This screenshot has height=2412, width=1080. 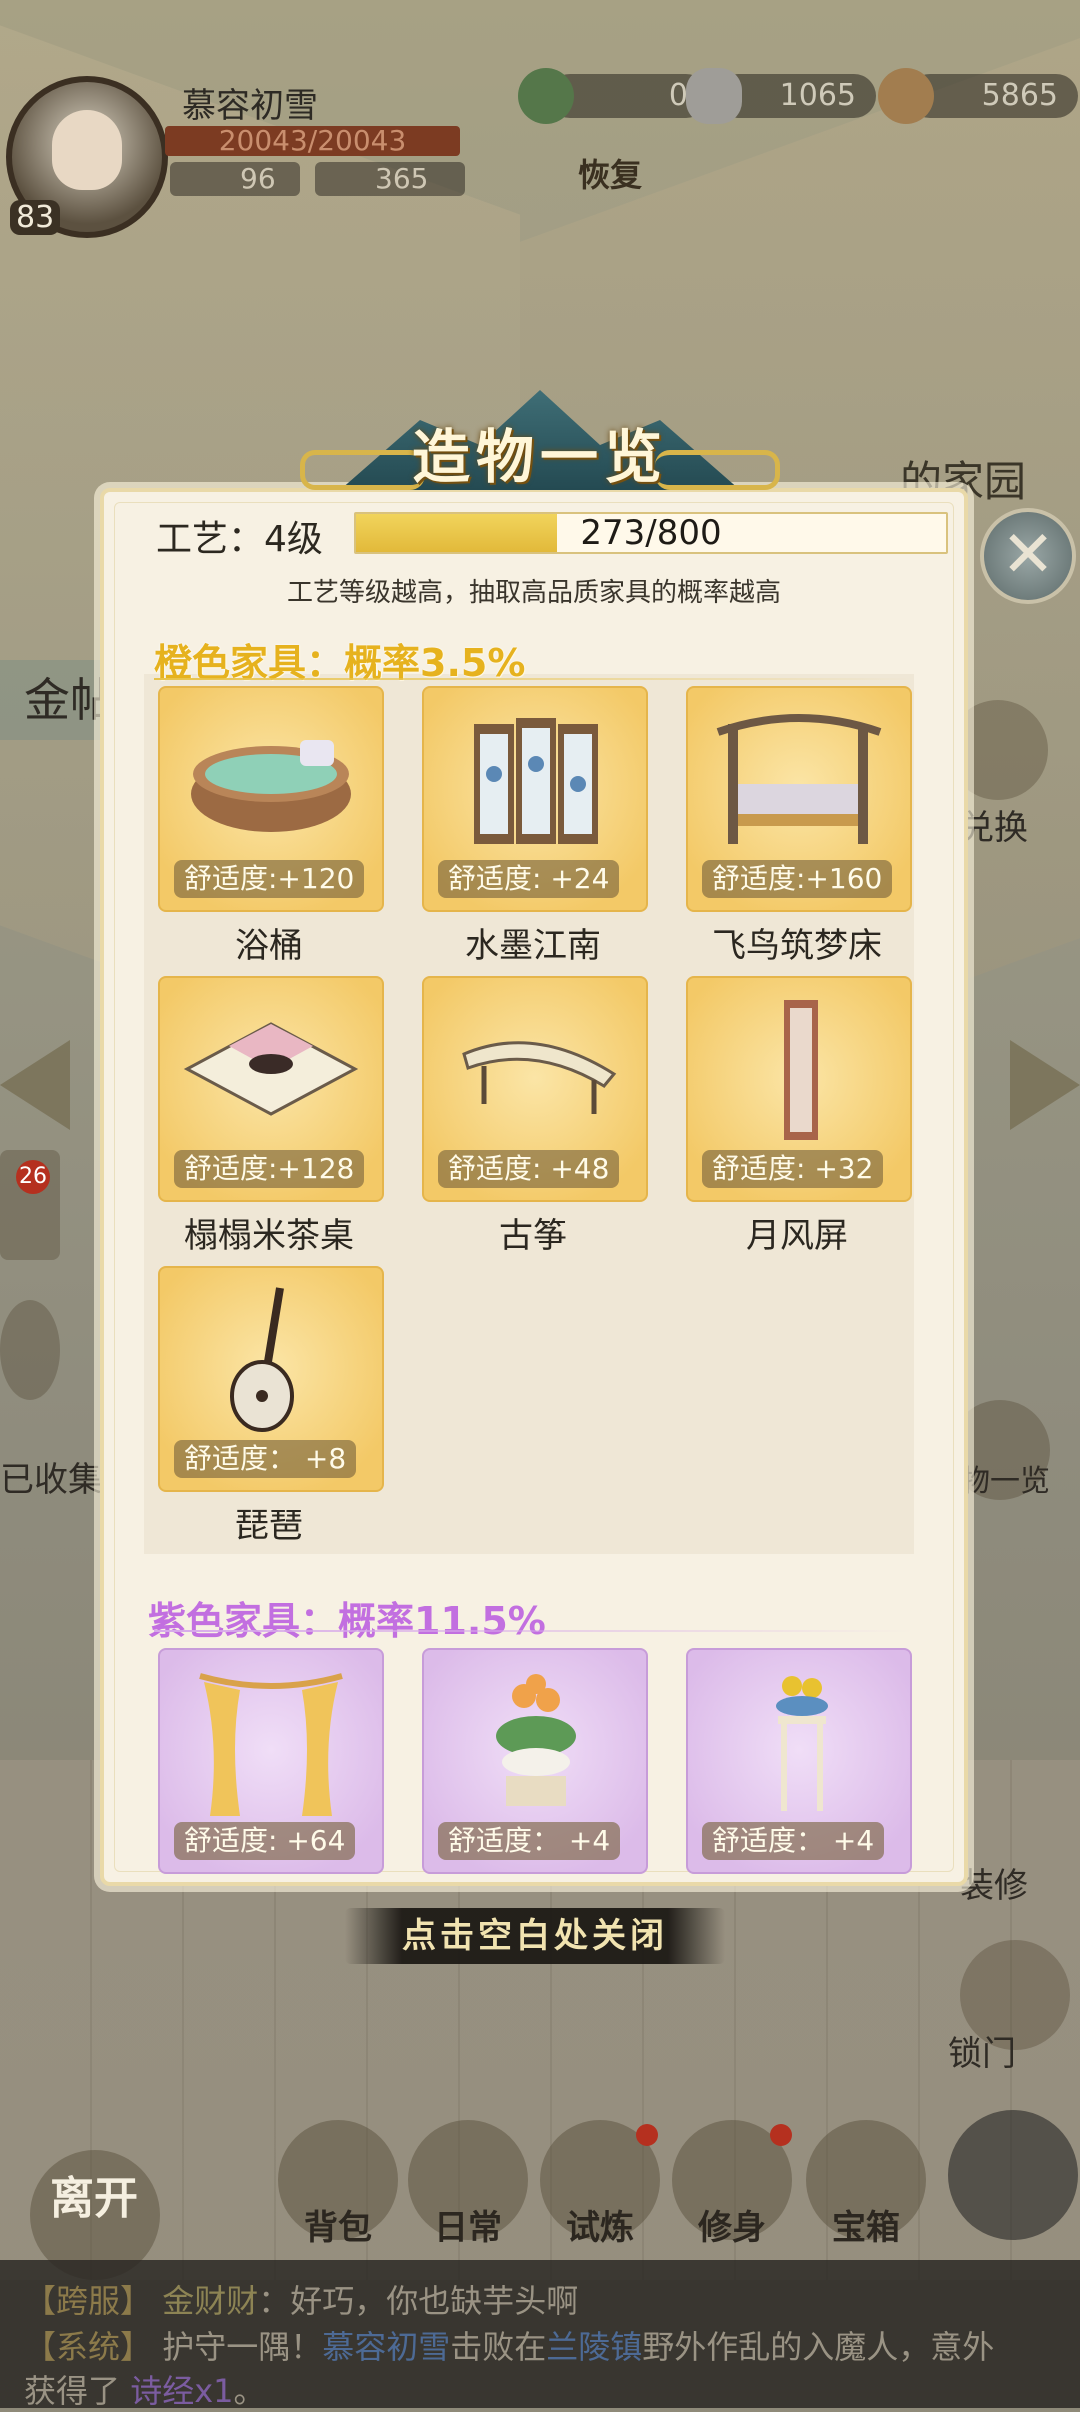 I want to click on furniture-name: 水墨江南, so click(x=533, y=946).